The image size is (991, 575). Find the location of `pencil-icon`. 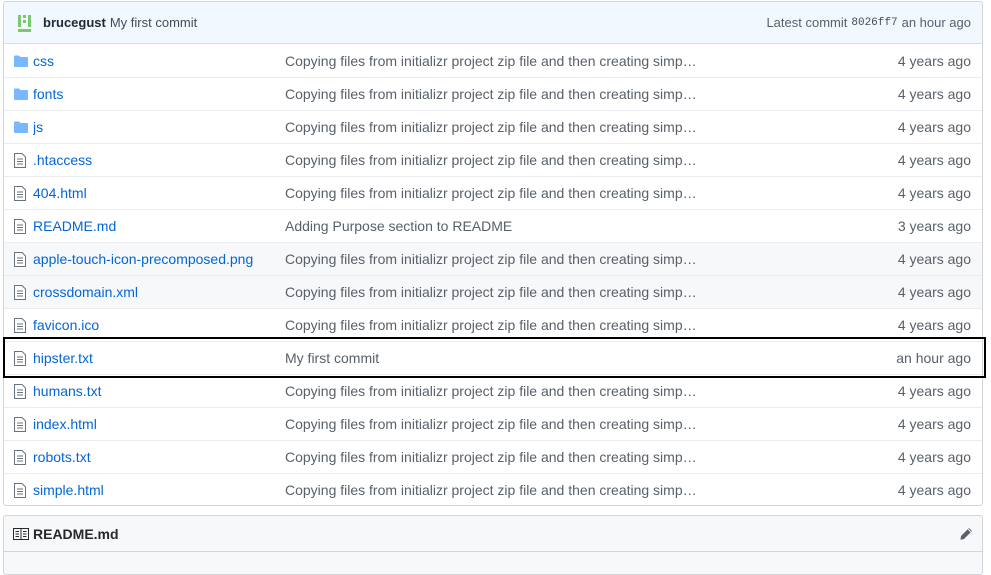

pencil-icon is located at coordinates (966, 534).